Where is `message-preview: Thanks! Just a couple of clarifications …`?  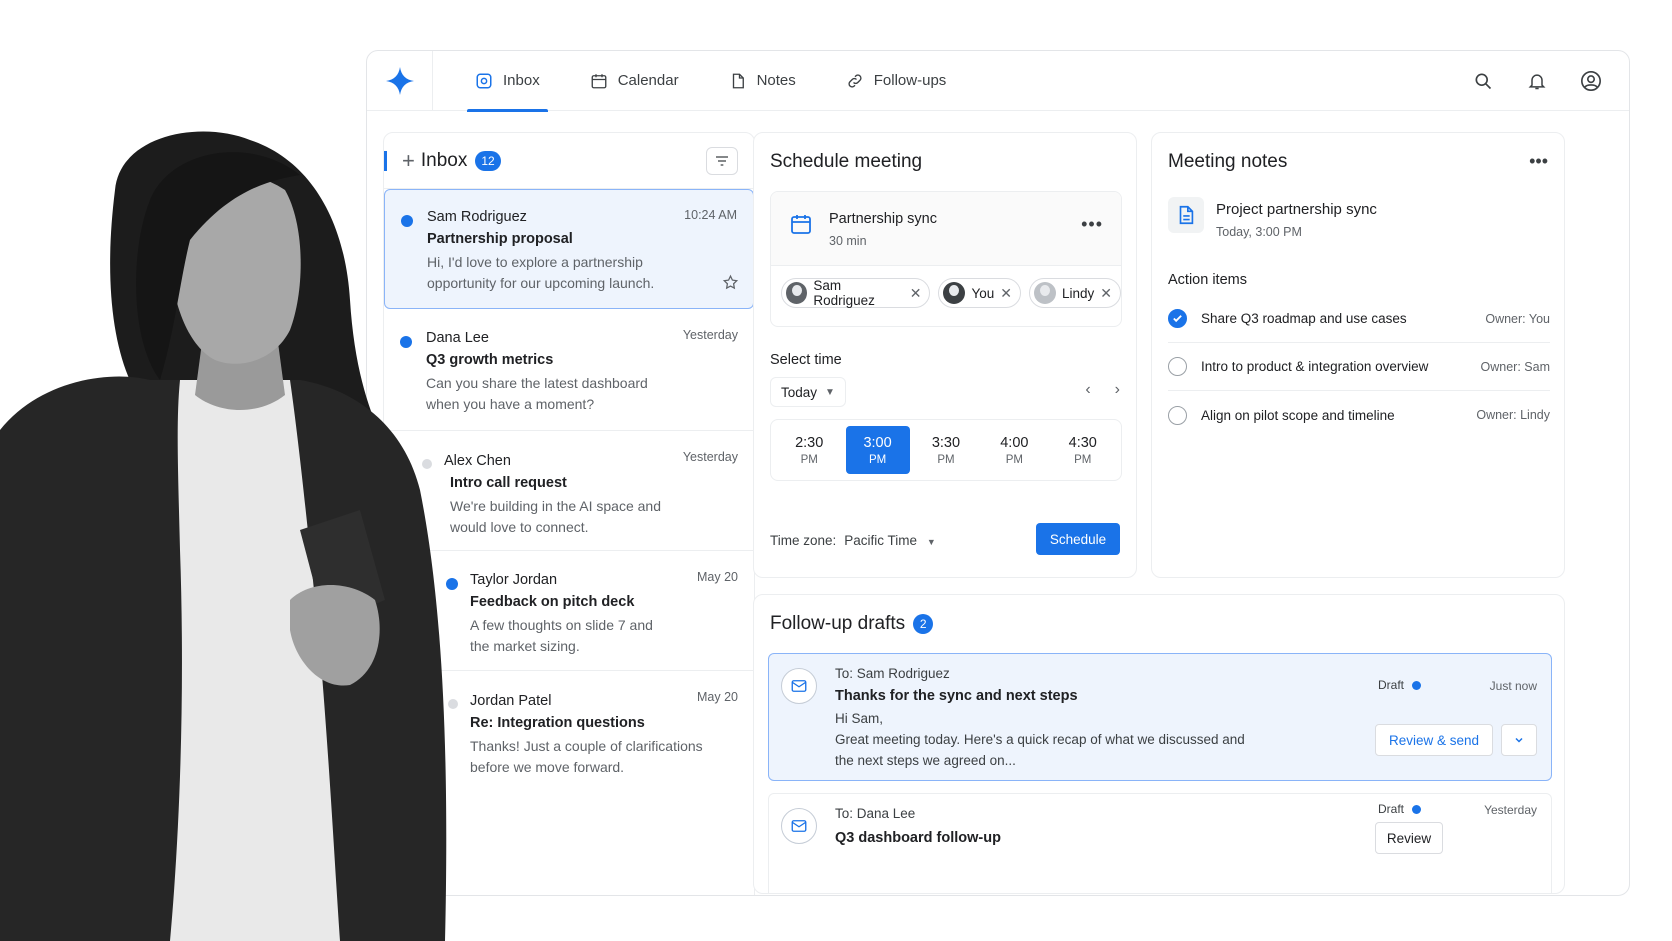
message-preview: Thanks! Just a couple of clarifications … is located at coordinates (586, 756).